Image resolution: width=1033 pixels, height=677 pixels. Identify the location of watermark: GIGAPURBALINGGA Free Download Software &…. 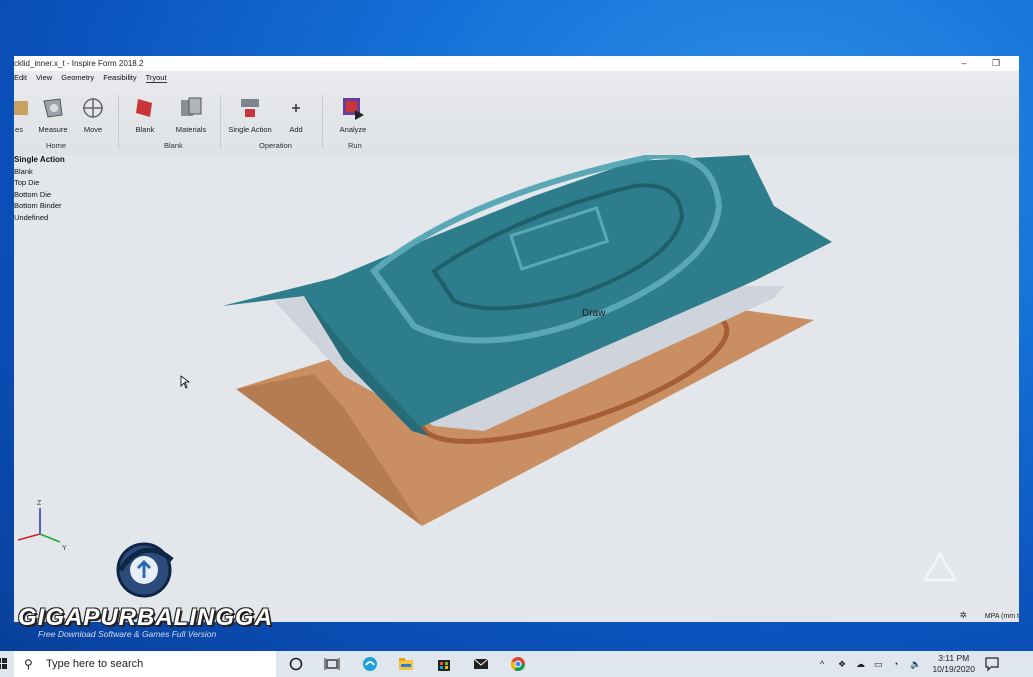
(148, 588).